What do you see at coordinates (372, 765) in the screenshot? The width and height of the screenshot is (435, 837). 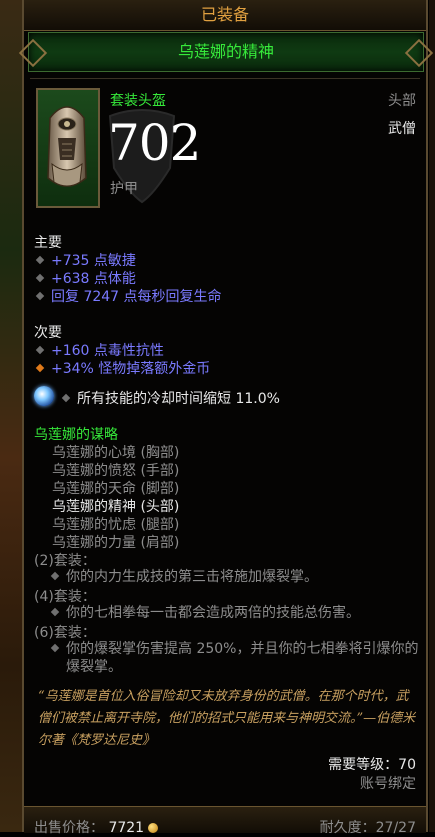 I see `required-level: 需要等级：70` at bounding box center [372, 765].